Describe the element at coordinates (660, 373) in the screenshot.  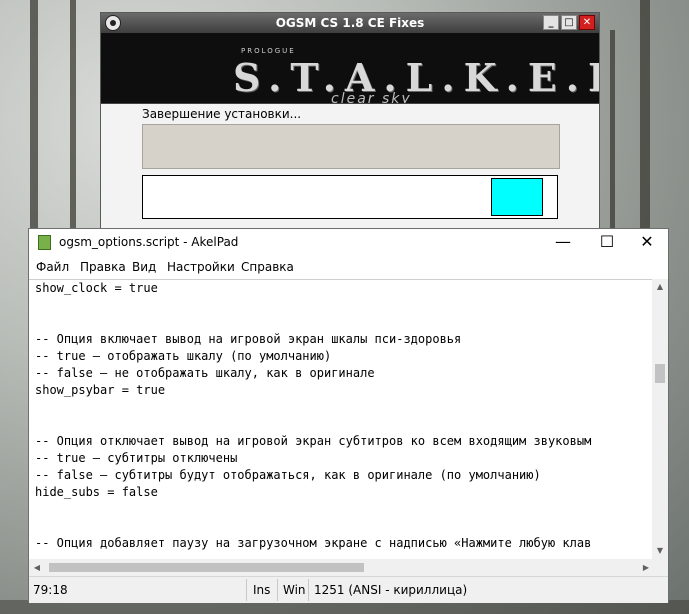
I see `vertical-scroll-thumb` at that location.